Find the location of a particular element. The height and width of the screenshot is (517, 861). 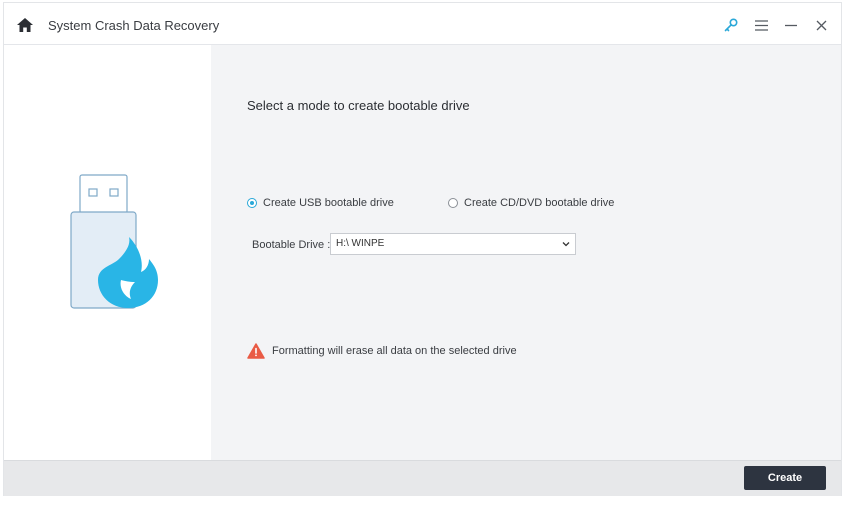

usb-mode-option: Create USB bootable drive is located at coordinates (320, 203).